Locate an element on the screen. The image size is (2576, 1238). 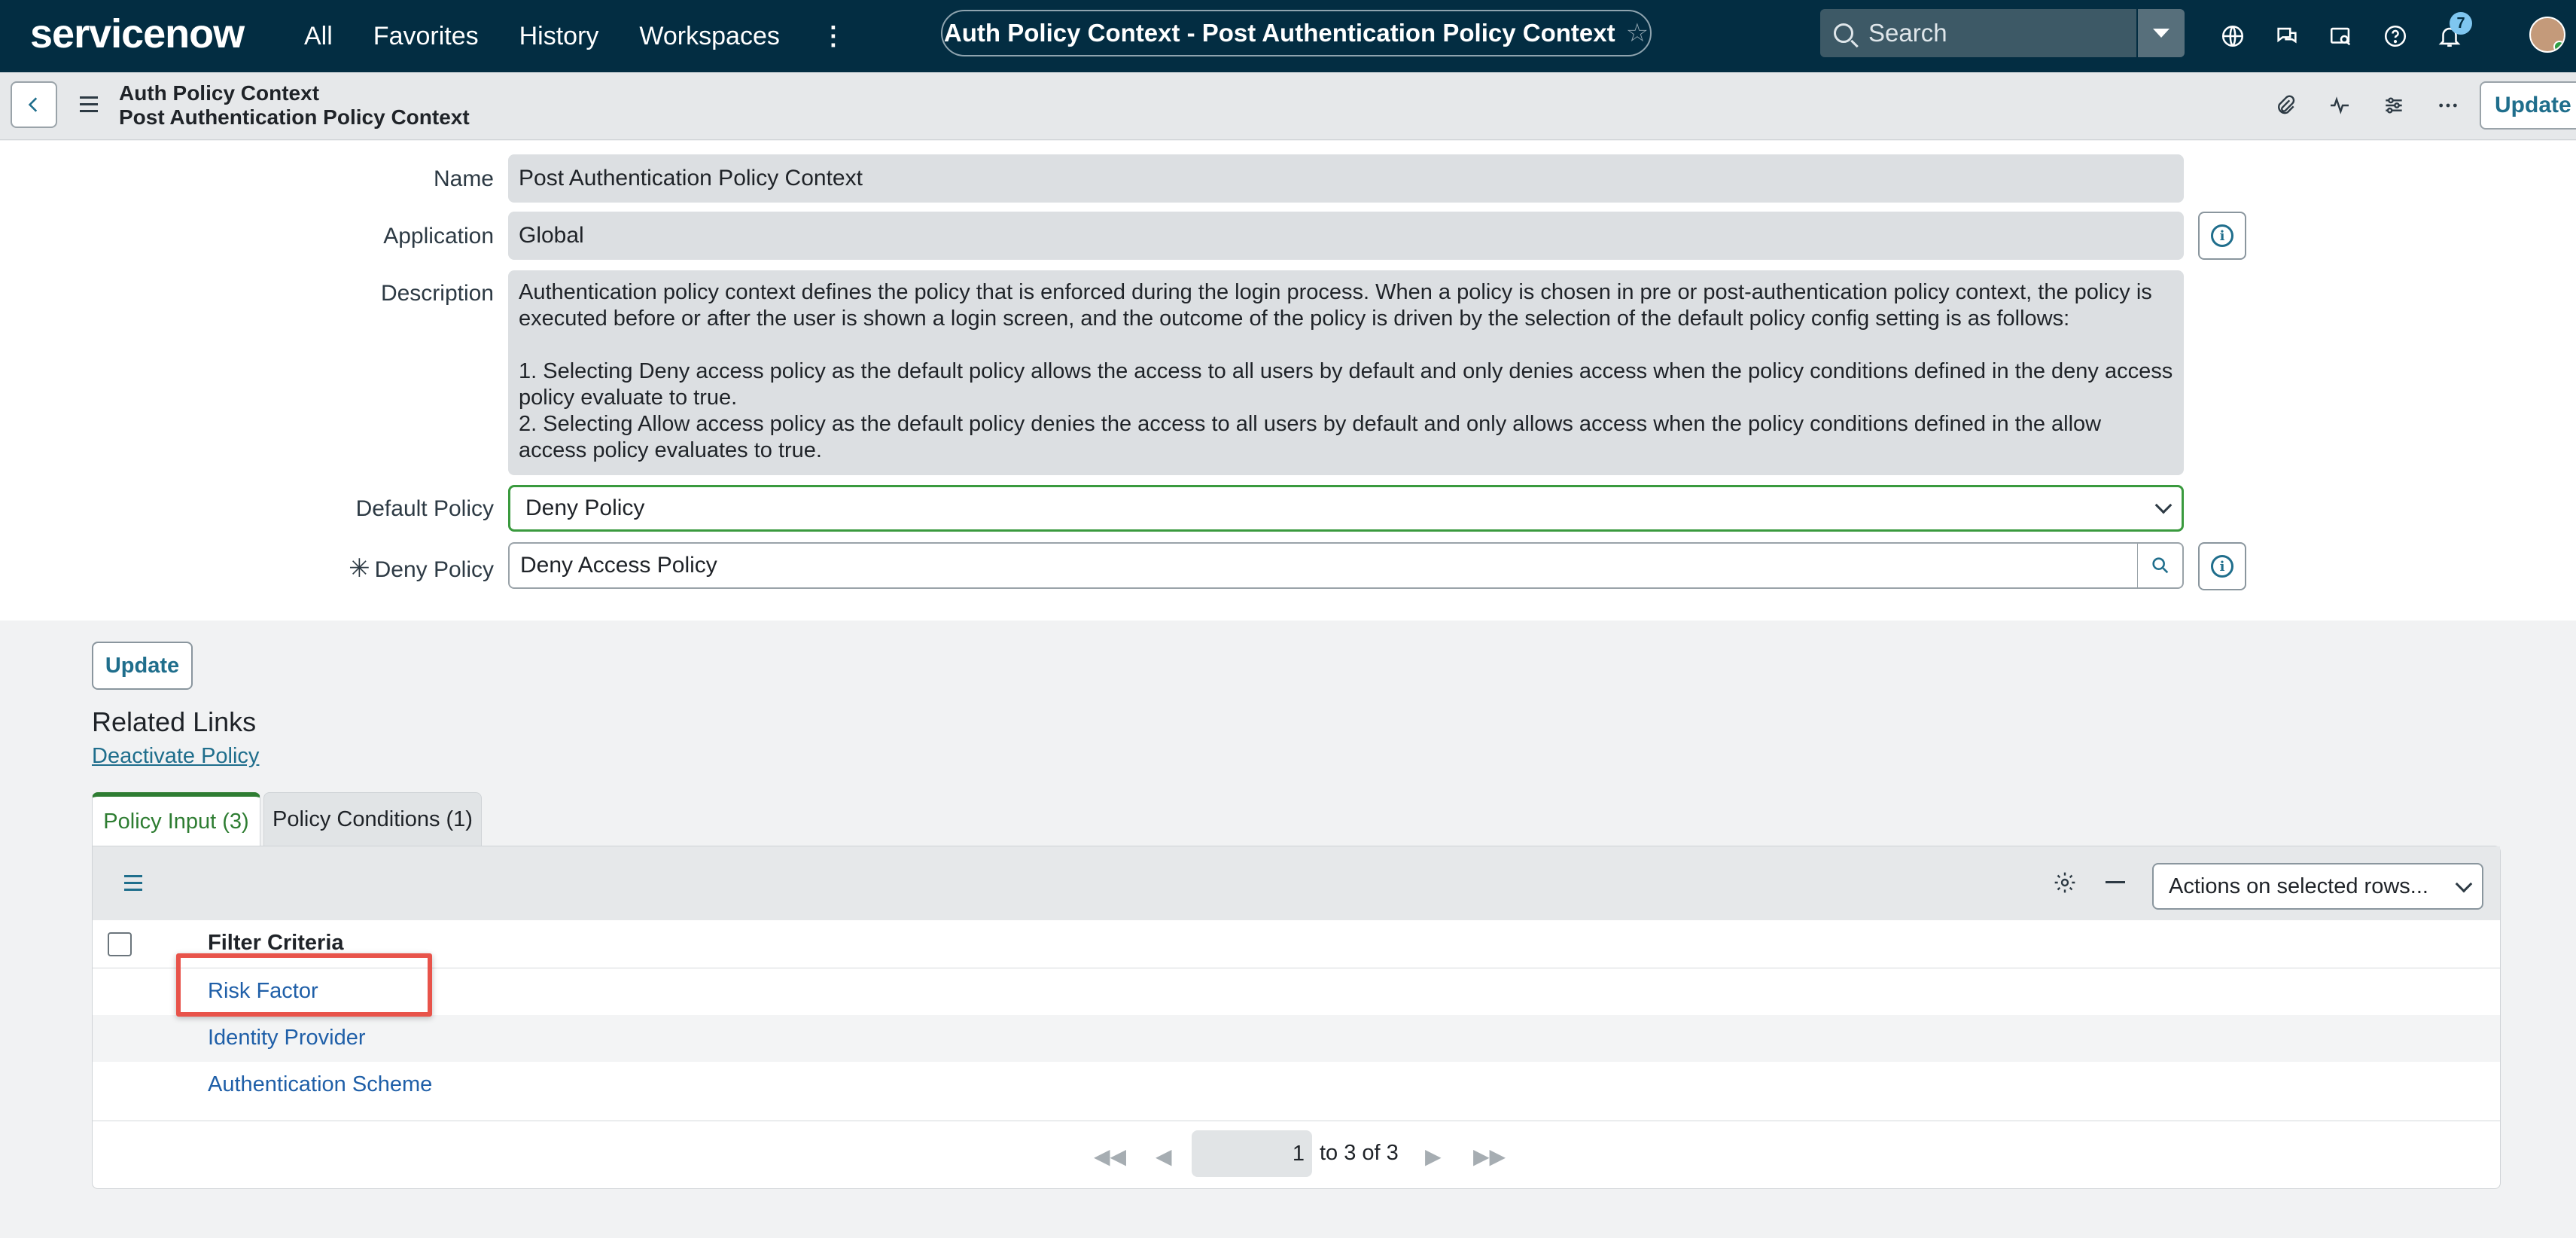
chevron-left-icon is located at coordinates (33, 104).